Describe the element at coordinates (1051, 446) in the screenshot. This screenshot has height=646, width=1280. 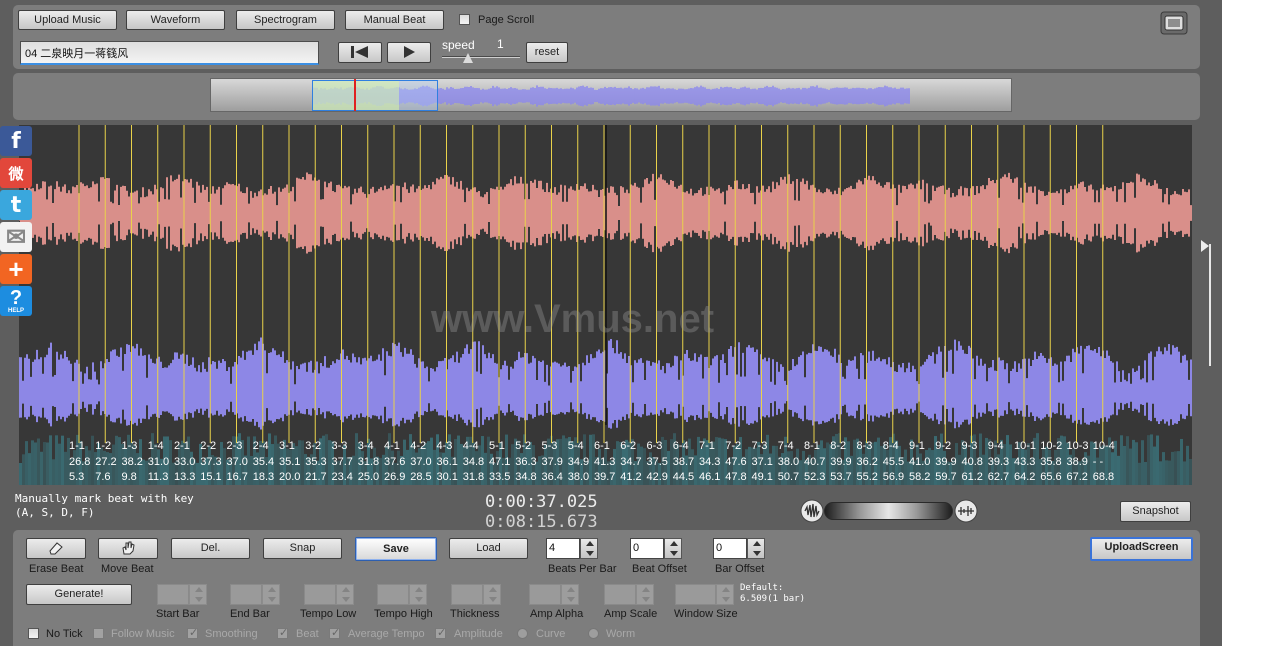
I see `beat-label: 10-2` at that location.